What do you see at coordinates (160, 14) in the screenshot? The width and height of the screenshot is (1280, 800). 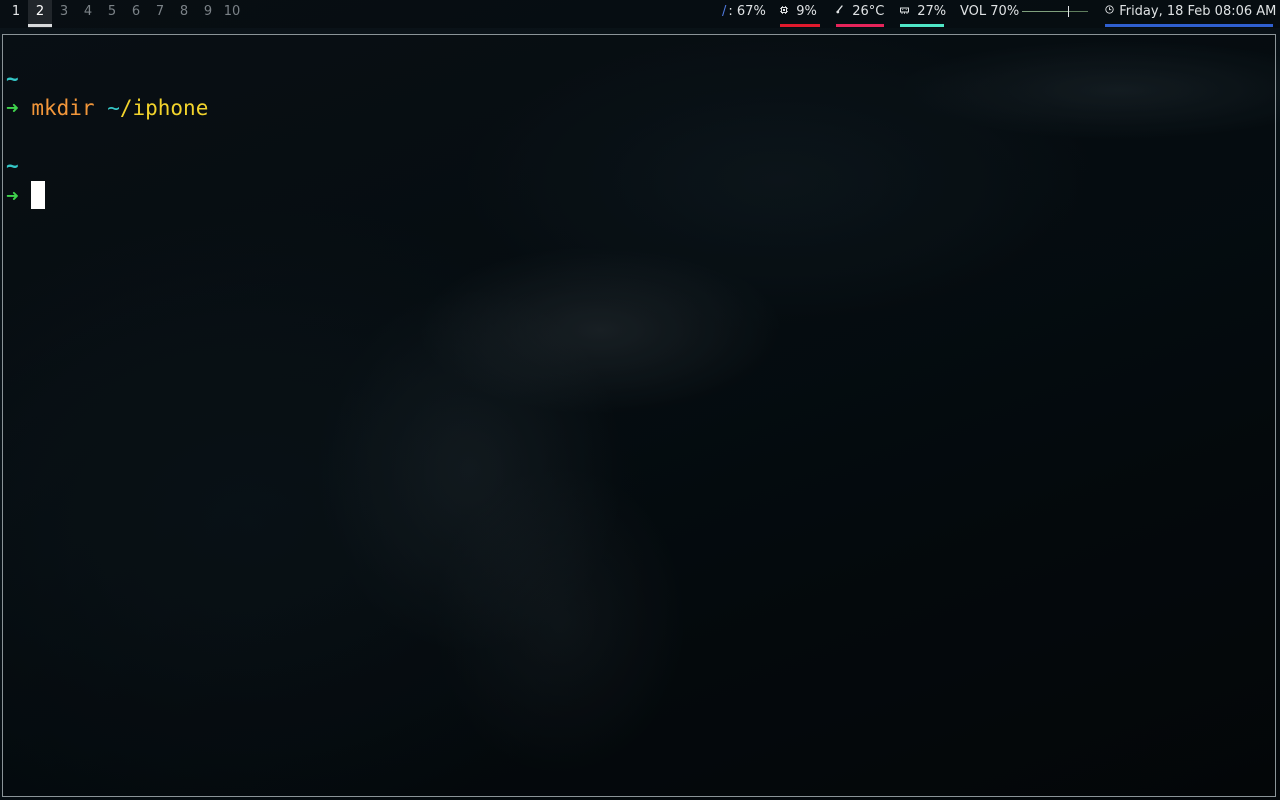 I see `workspace-7-button: 7` at bounding box center [160, 14].